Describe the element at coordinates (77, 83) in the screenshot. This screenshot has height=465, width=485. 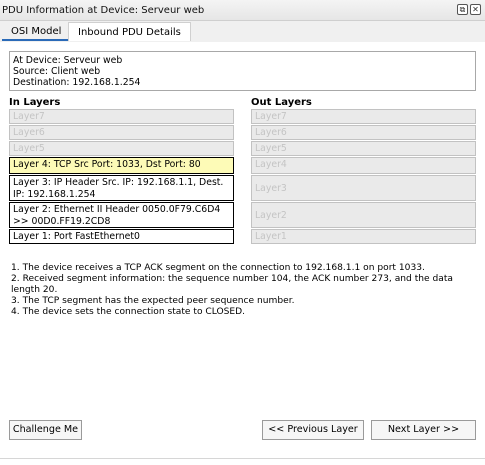
I see `destination-line: Destination: 192.168.1.254` at that location.